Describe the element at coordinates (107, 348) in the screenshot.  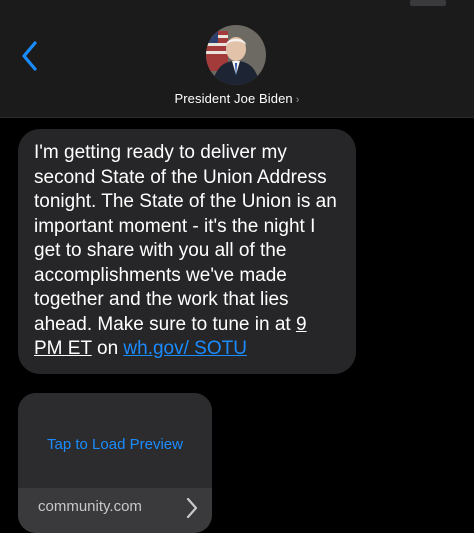
I see `message-text-connector: on` at that location.